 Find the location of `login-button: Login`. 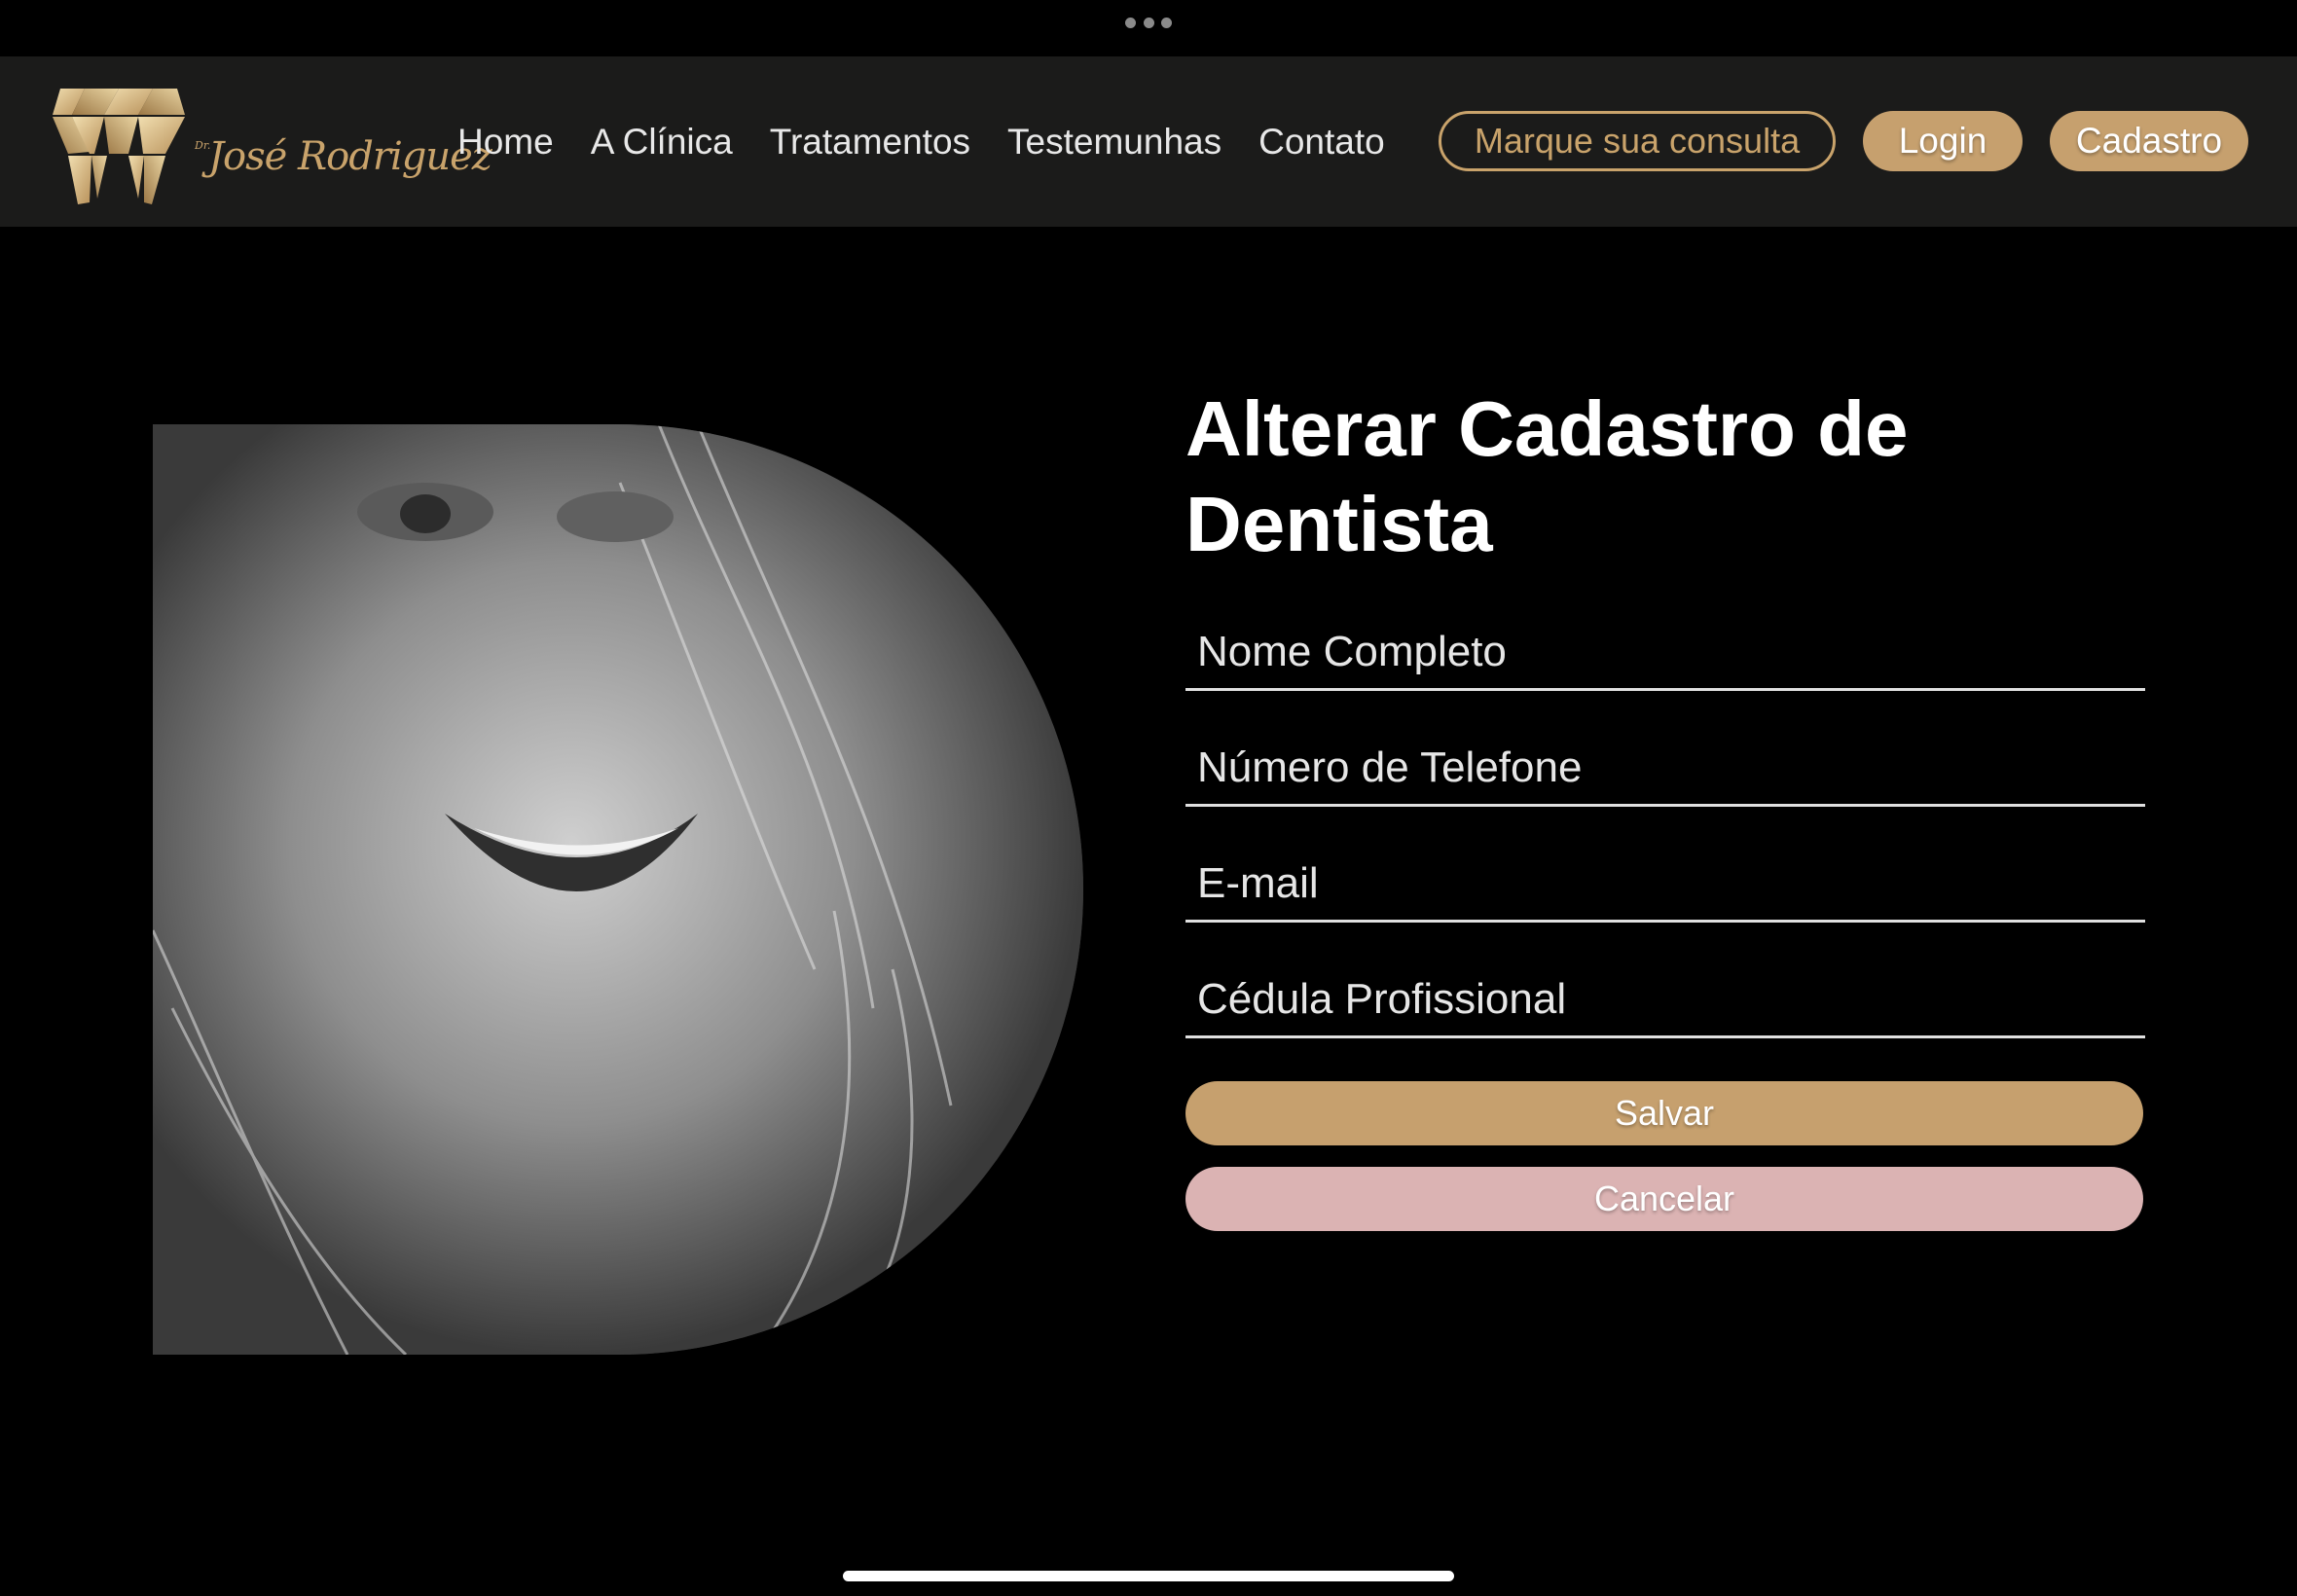

login-button: Login is located at coordinates (1943, 141).